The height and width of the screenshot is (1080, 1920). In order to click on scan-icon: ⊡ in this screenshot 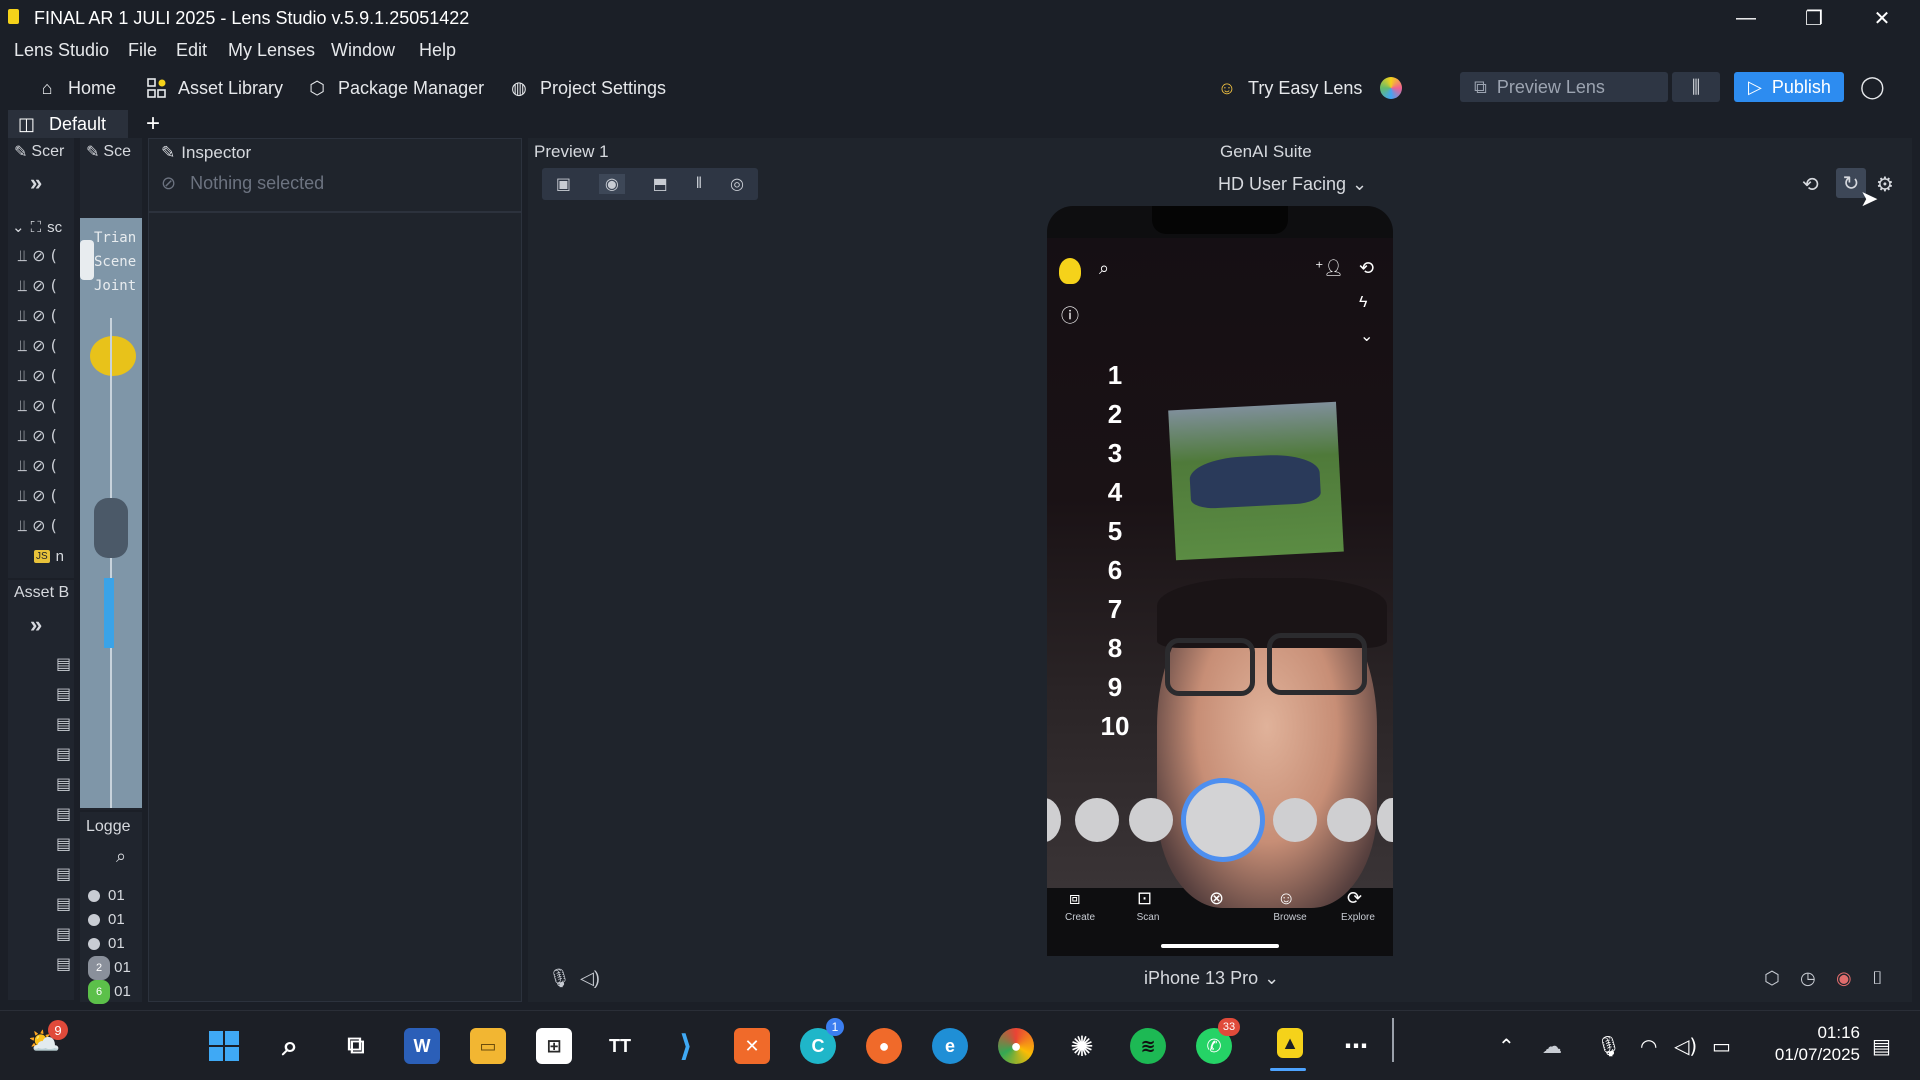, I will do `click(1144, 898)`.